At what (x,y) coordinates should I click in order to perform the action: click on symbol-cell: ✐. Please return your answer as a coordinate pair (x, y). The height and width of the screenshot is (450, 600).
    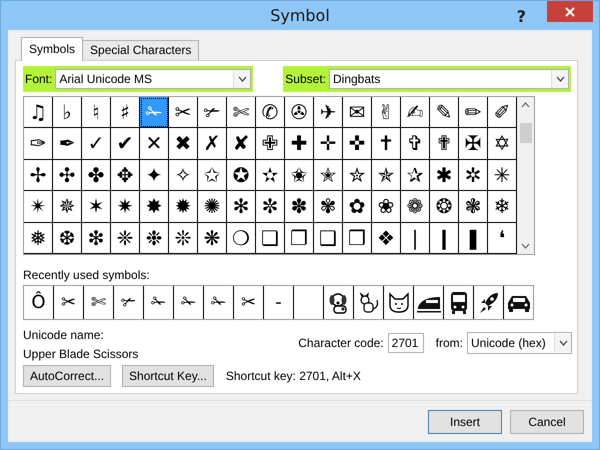
    Looking at the image, I should click on (502, 112).